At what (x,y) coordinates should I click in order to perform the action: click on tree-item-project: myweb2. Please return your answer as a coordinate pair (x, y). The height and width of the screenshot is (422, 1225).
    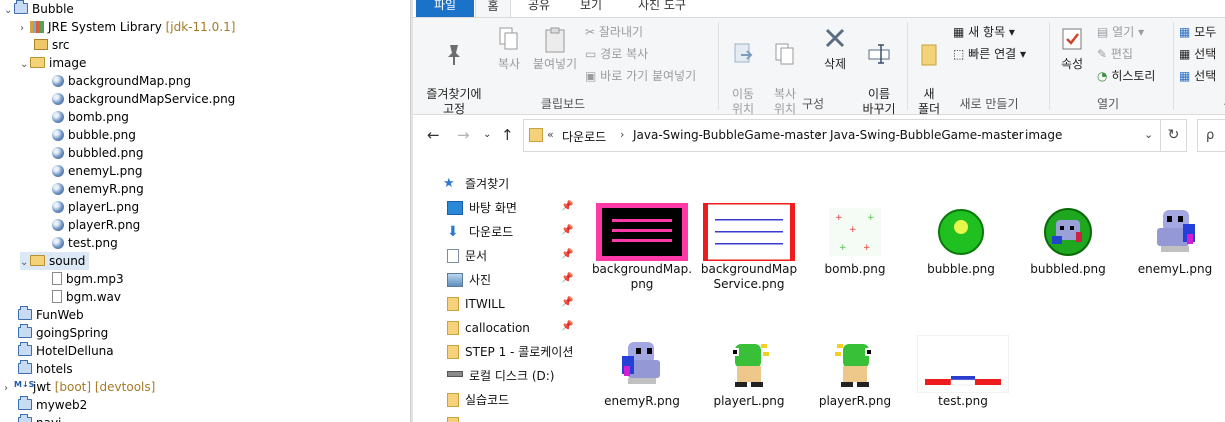
    Looking at the image, I should click on (52, 405).